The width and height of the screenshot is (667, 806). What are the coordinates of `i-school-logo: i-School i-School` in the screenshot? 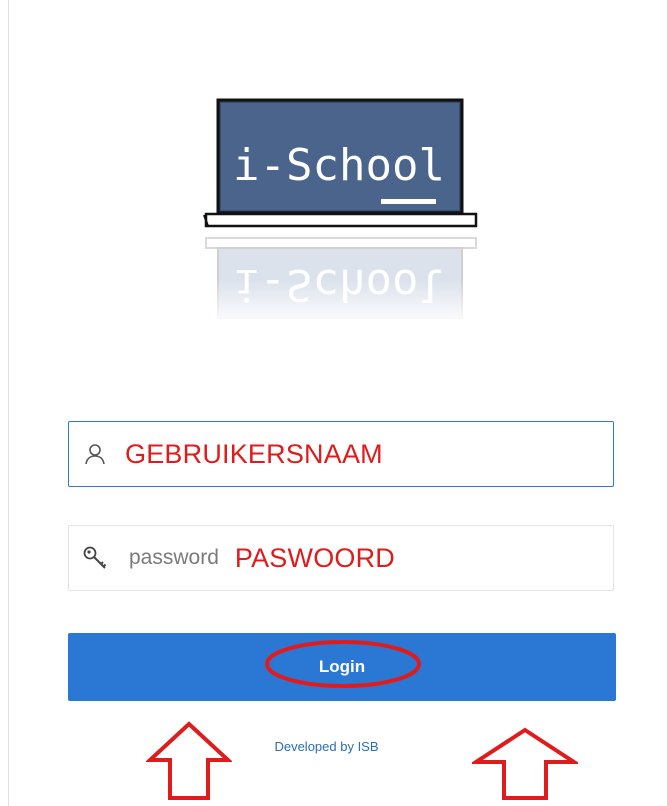 It's located at (341, 220).